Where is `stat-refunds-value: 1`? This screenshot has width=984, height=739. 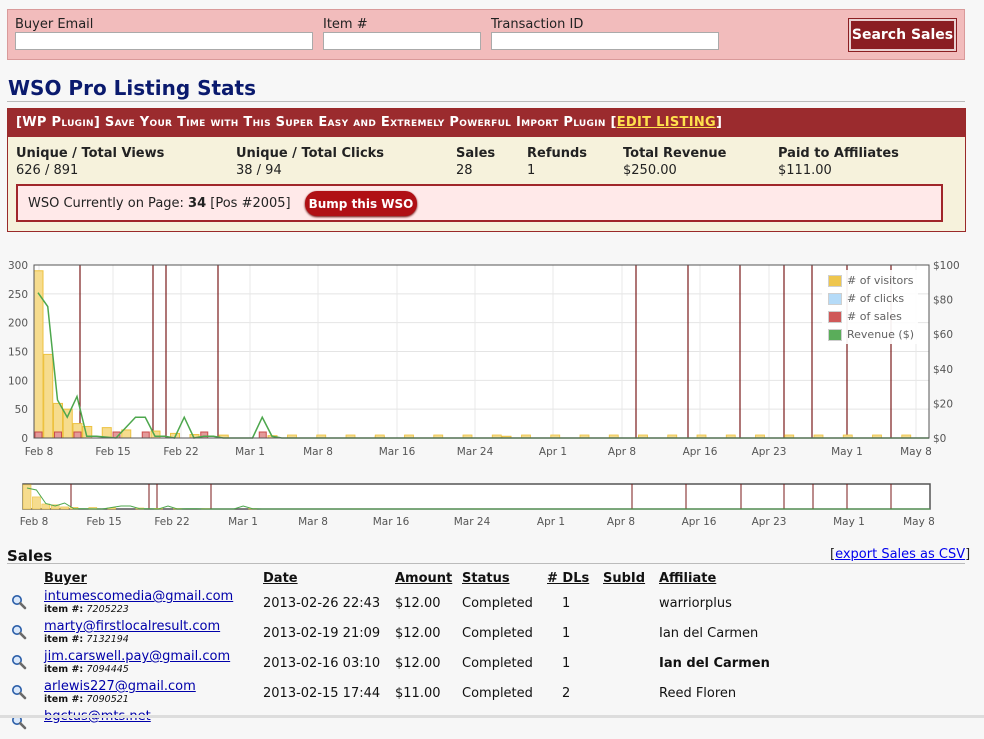 stat-refunds-value: 1 is located at coordinates (557, 170).